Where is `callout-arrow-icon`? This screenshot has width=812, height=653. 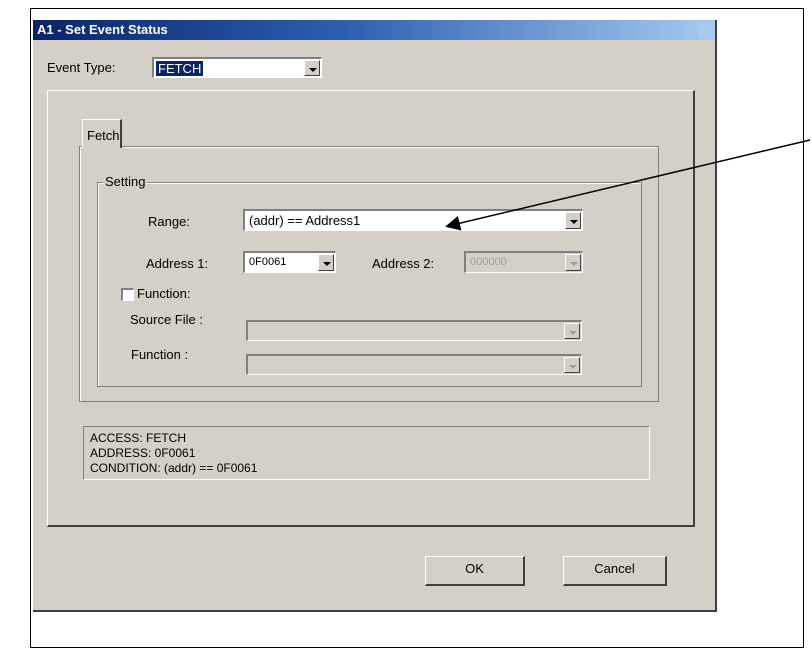 callout-arrow-icon is located at coordinates (628, 185).